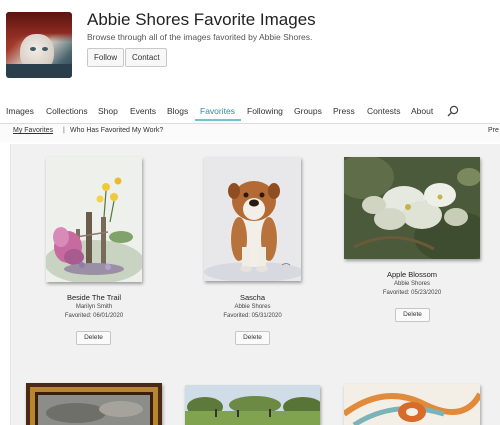  Describe the element at coordinates (143, 111) in the screenshot. I see `tab-events: Events` at that location.